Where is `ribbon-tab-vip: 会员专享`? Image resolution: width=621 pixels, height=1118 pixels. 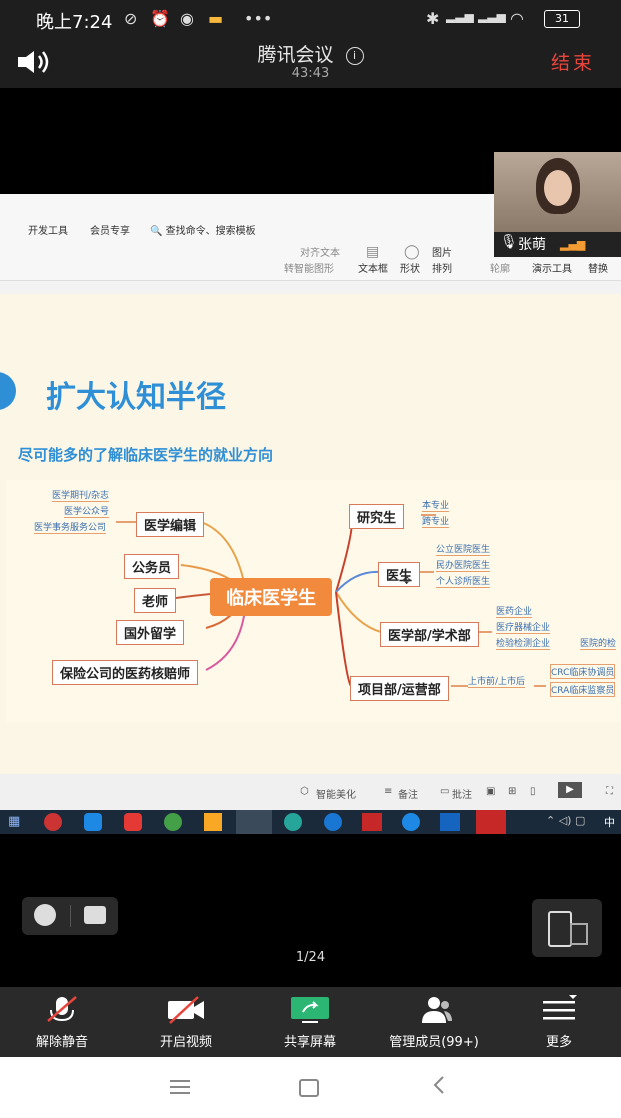 ribbon-tab-vip: 会员专享 is located at coordinates (110, 231).